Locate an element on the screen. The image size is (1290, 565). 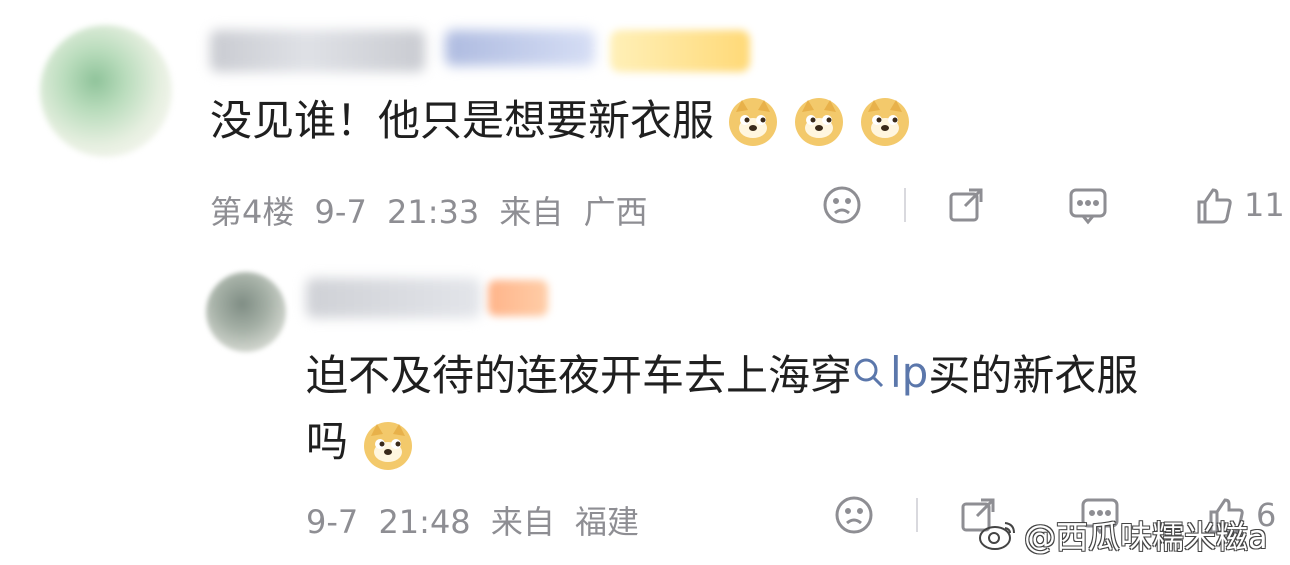
reply-username-blurred is located at coordinates (393, 298).